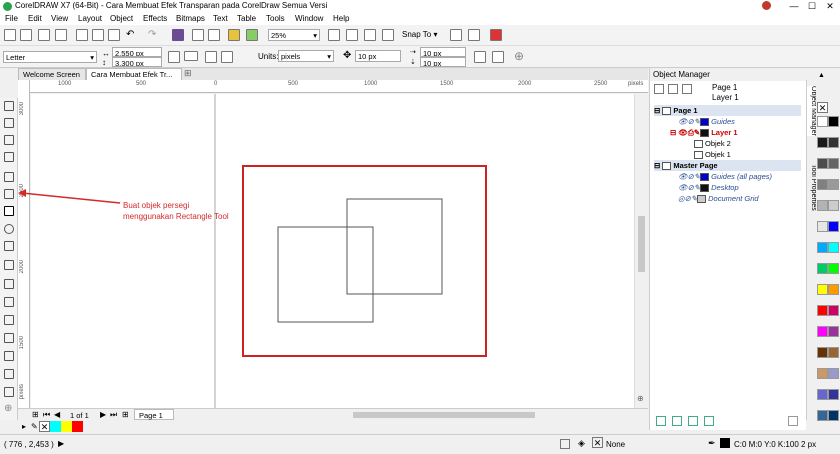  I want to click on document-color-settings-icon, so click(565, 444).